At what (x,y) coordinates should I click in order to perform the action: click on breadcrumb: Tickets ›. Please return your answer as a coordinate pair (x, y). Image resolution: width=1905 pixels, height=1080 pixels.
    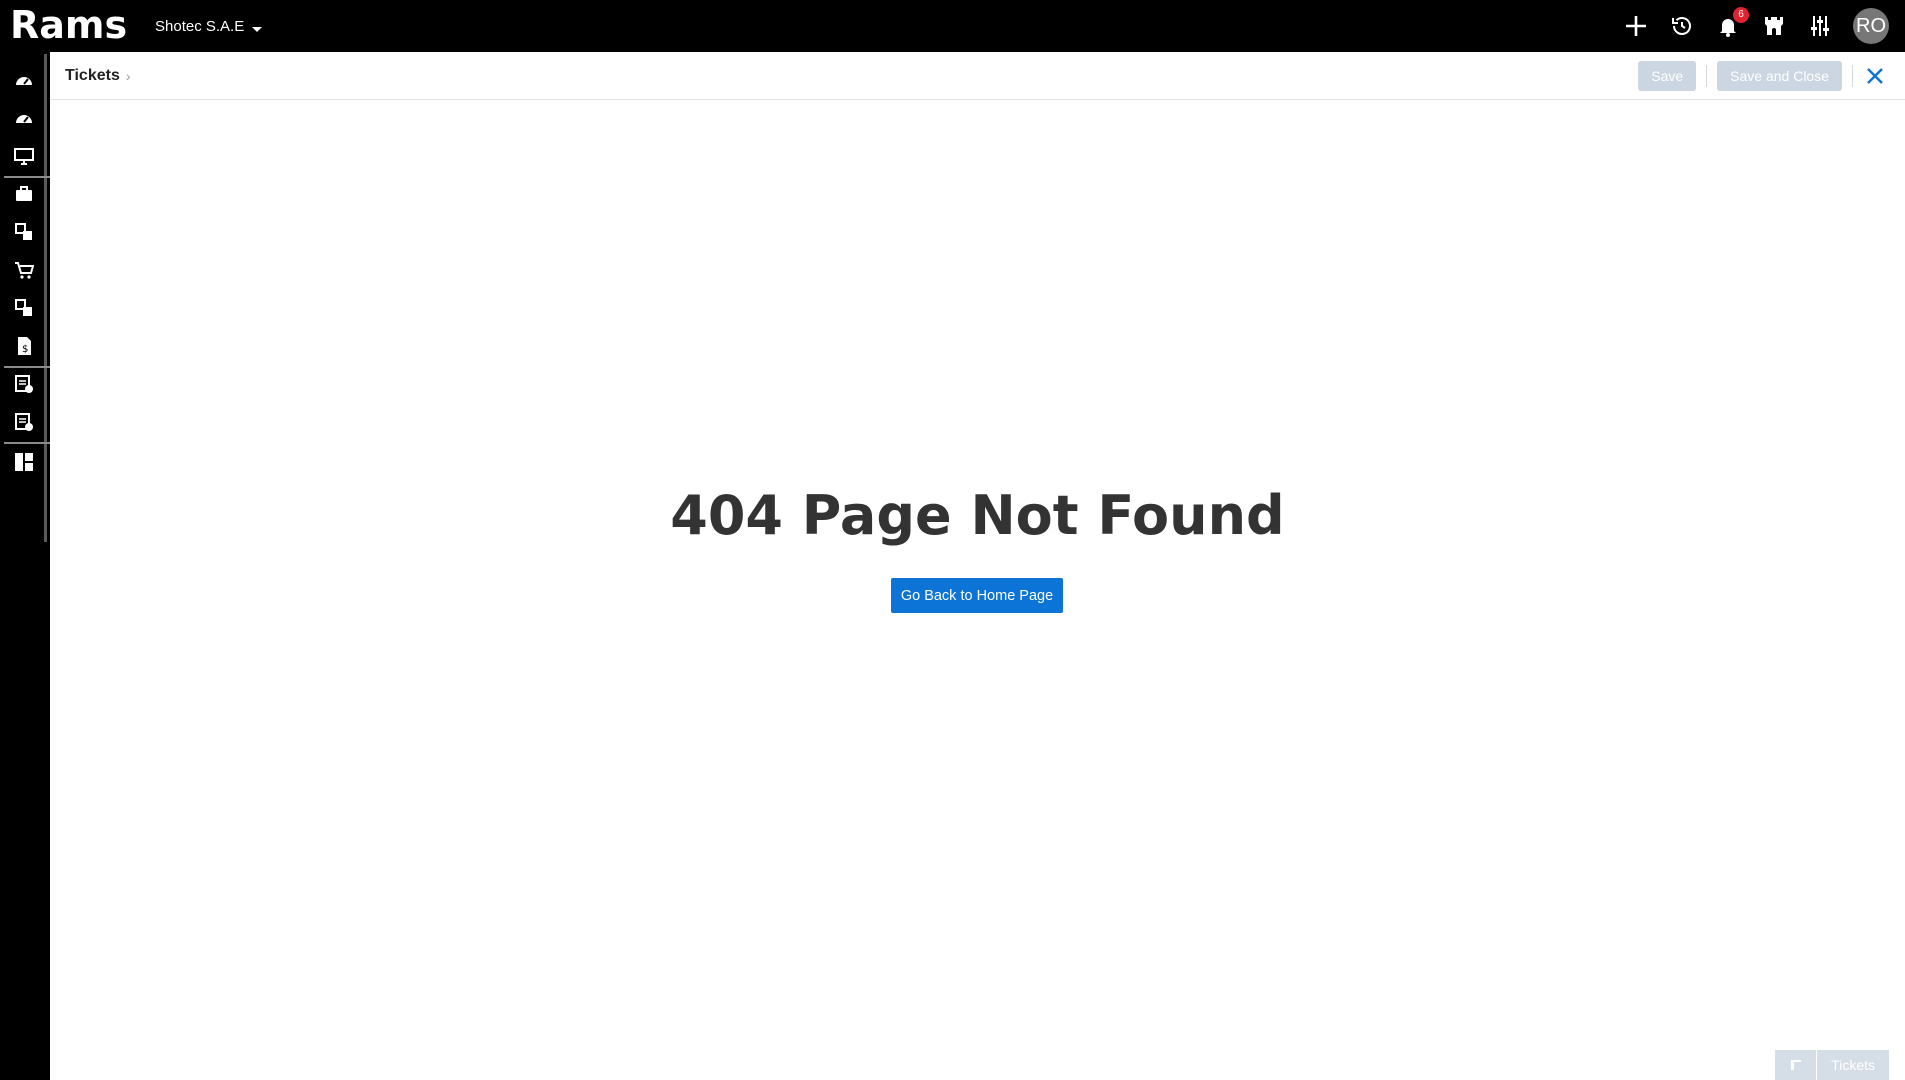
    Looking at the image, I should click on (98, 76).